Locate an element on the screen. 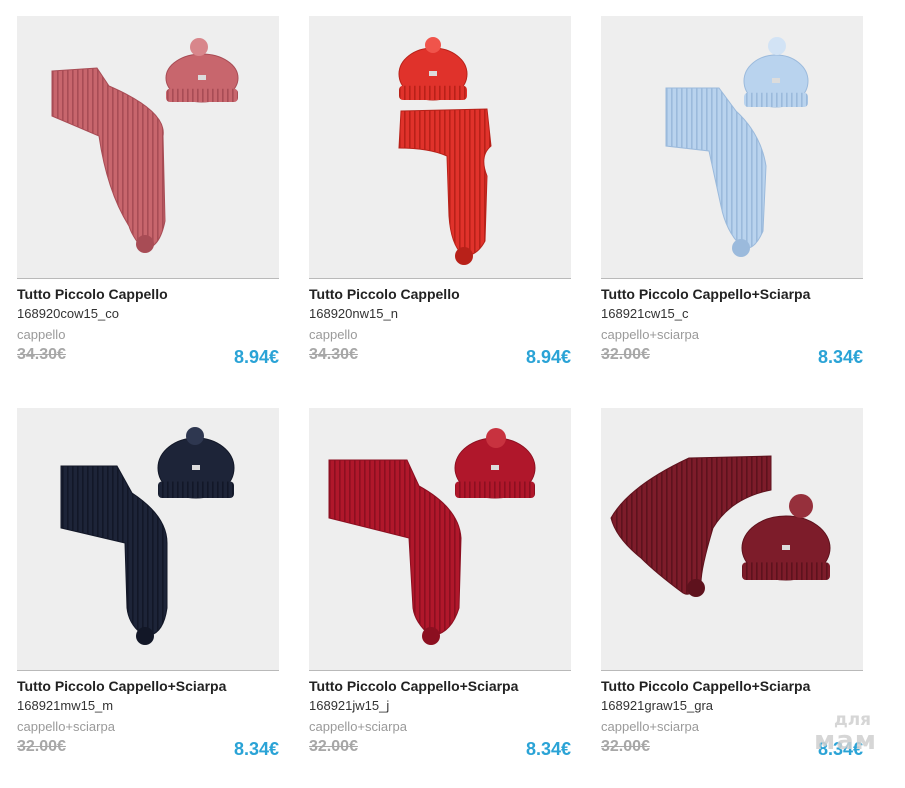 The height and width of the screenshot is (788, 905). product-photo-light-blue-knit-hat-and-scarf is located at coordinates (737, 147).